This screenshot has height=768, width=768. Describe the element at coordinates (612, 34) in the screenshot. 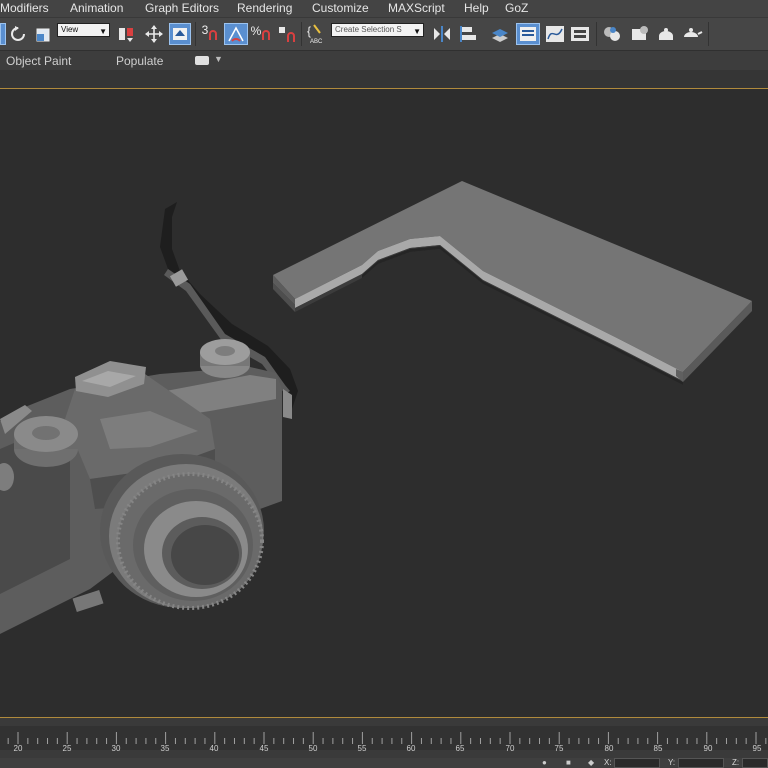

I see `material-editor-icon` at that location.